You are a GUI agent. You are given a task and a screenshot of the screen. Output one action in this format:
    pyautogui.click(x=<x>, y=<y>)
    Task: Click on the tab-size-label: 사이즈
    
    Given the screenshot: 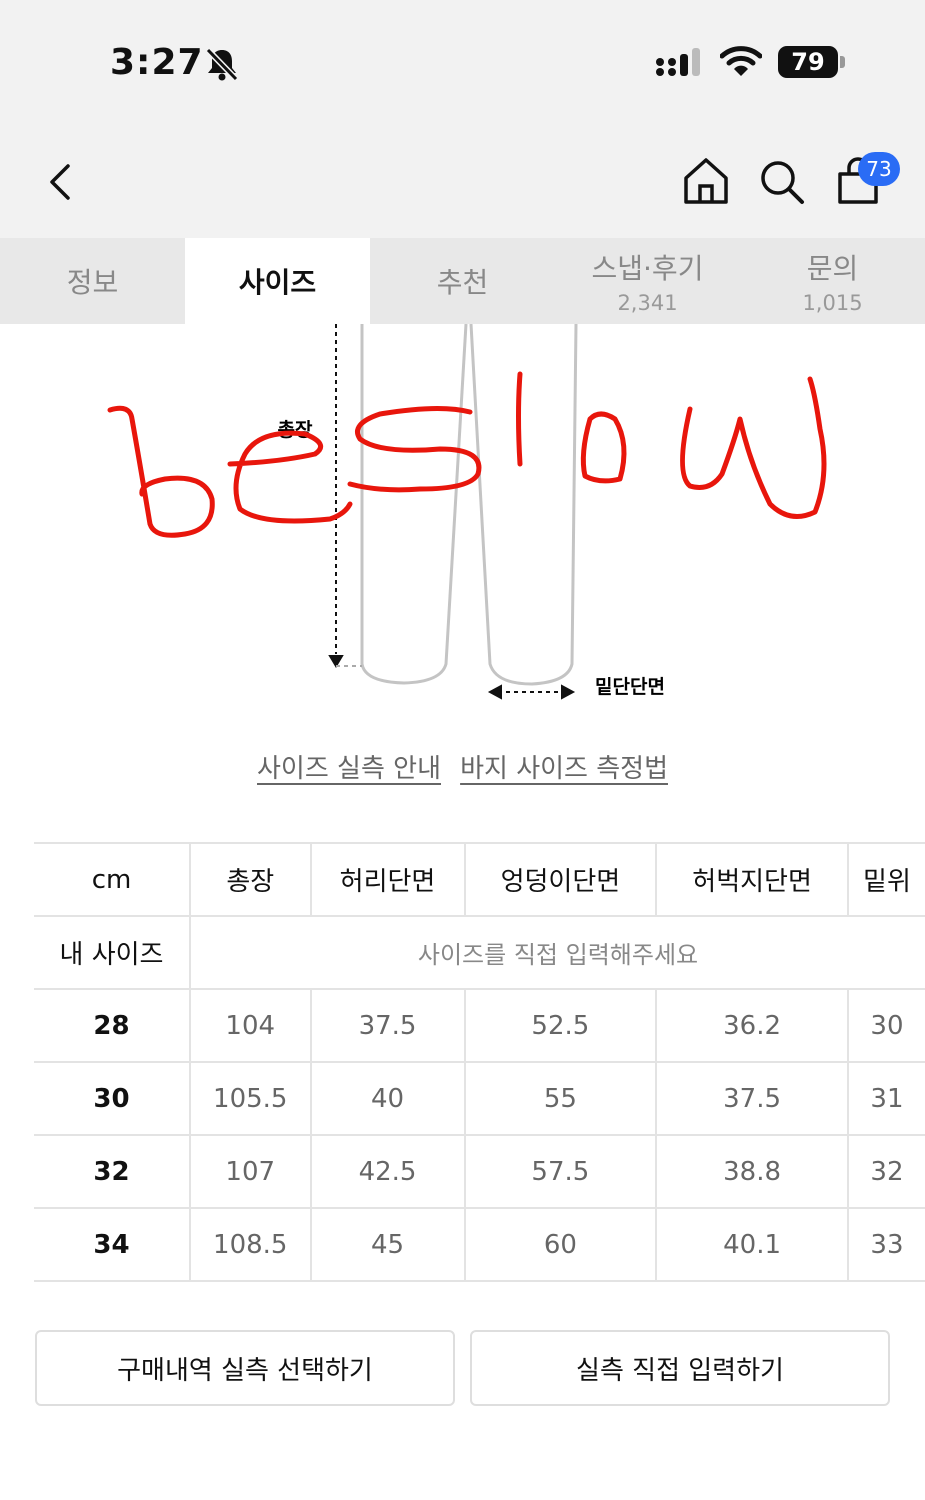 What is the action you would take?
    pyautogui.click(x=277, y=282)
    